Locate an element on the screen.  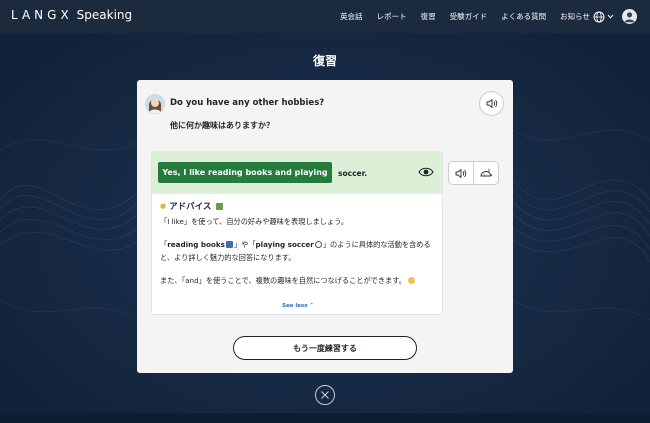
nav-menu: 英会話 レポート 復習 受験ガイド よくある質問 お知らせ is located at coordinates (465, 16).